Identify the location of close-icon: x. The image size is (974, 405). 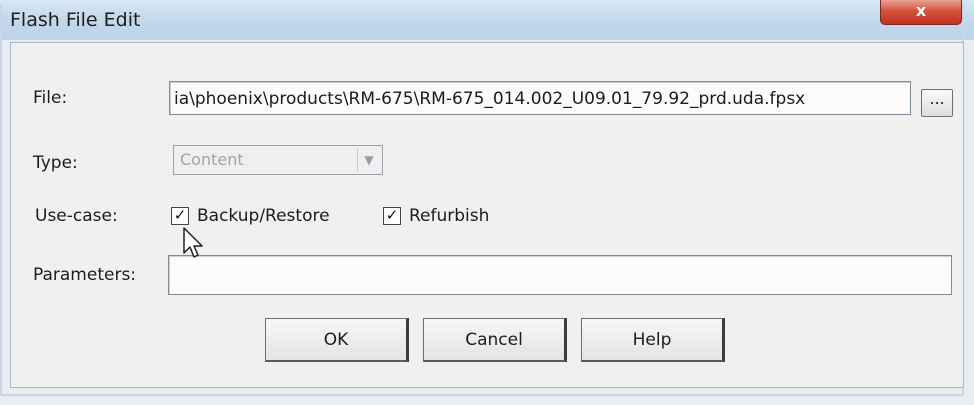
(921, 10).